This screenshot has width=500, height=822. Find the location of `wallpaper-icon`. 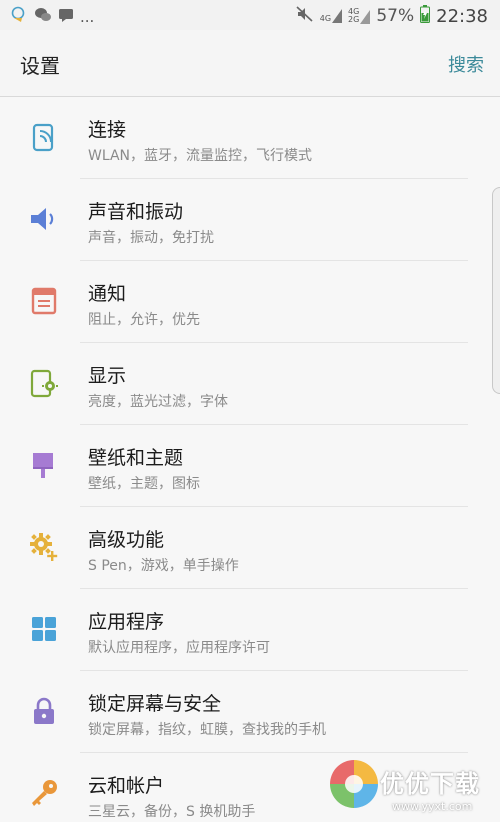

wallpaper-icon is located at coordinates (44, 465).